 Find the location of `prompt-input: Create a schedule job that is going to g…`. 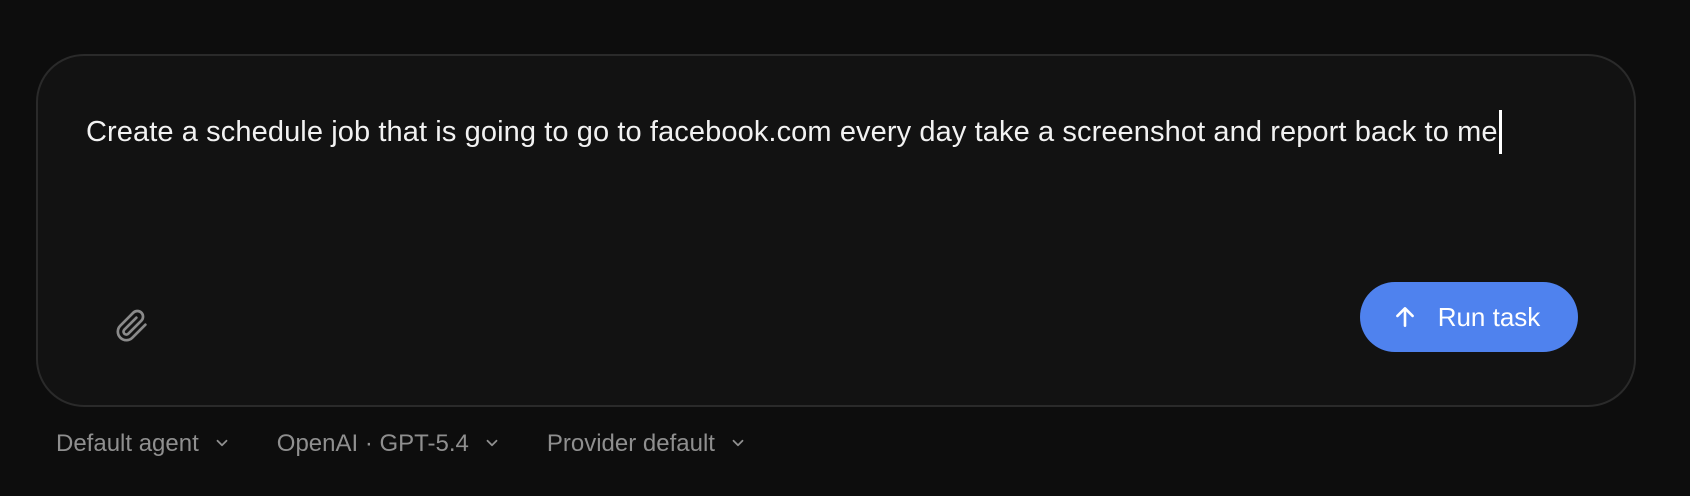

prompt-input: Create a schedule job that is going to g… is located at coordinates (836, 132).